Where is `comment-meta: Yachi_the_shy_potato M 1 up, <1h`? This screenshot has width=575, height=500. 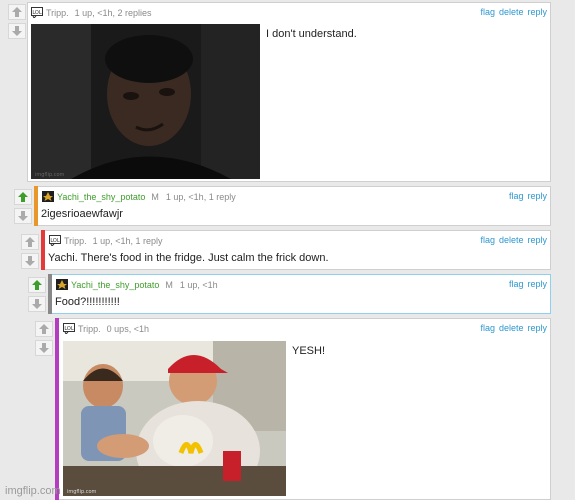
comment-meta: Yachi_the_shy_potato M 1 up, <1h is located at coordinates (137, 284).